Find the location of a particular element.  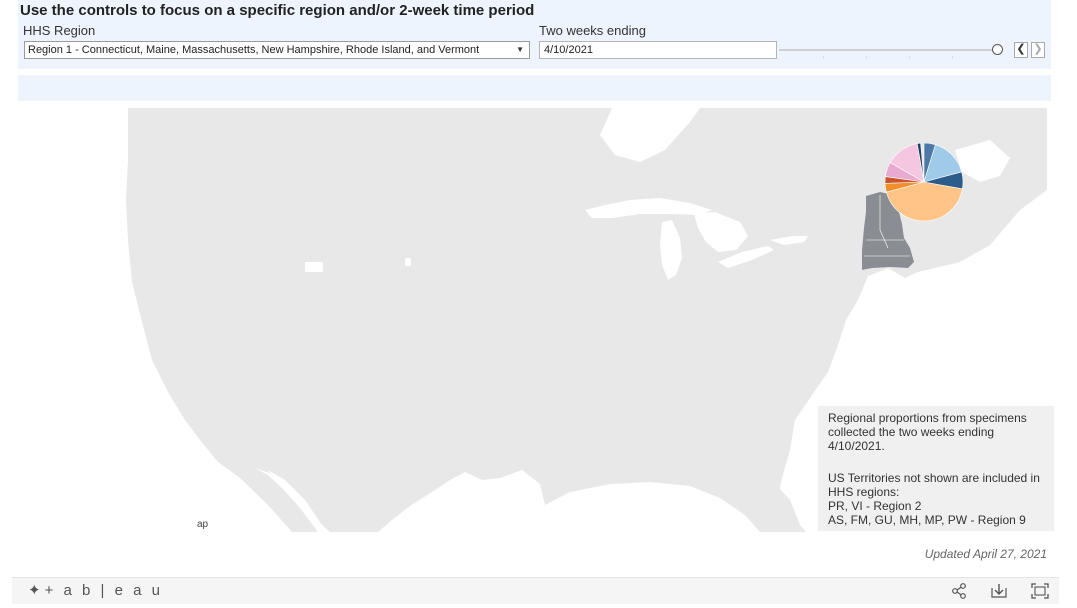

note-line: collected the two weeks ending is located at coordinates (911, 432).